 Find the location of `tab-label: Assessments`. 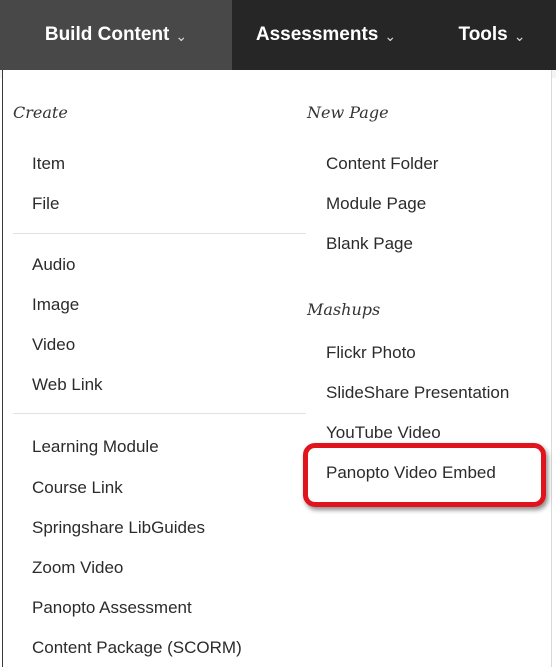

tab-label: Assessments is located at coordinates (317, 34).